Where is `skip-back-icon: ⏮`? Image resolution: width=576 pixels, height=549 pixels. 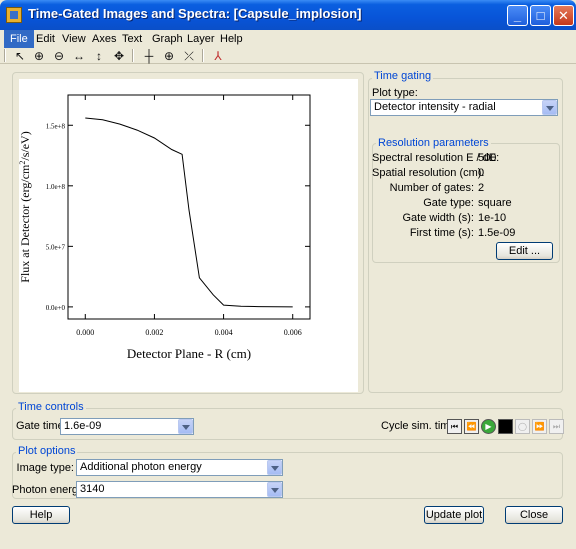 skip-back-icon: ⏮ is located at coordinates (454, 426).